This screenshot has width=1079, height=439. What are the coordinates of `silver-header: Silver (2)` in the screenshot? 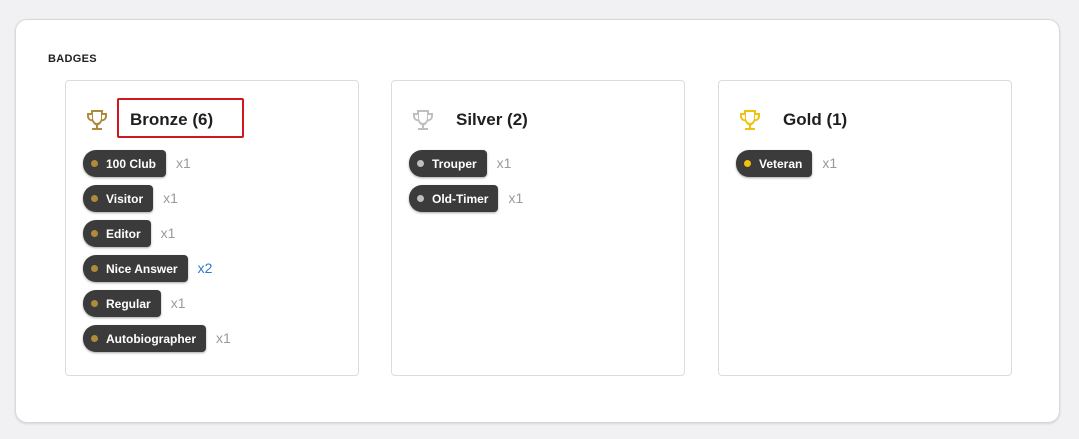 It's located at (469, 120).